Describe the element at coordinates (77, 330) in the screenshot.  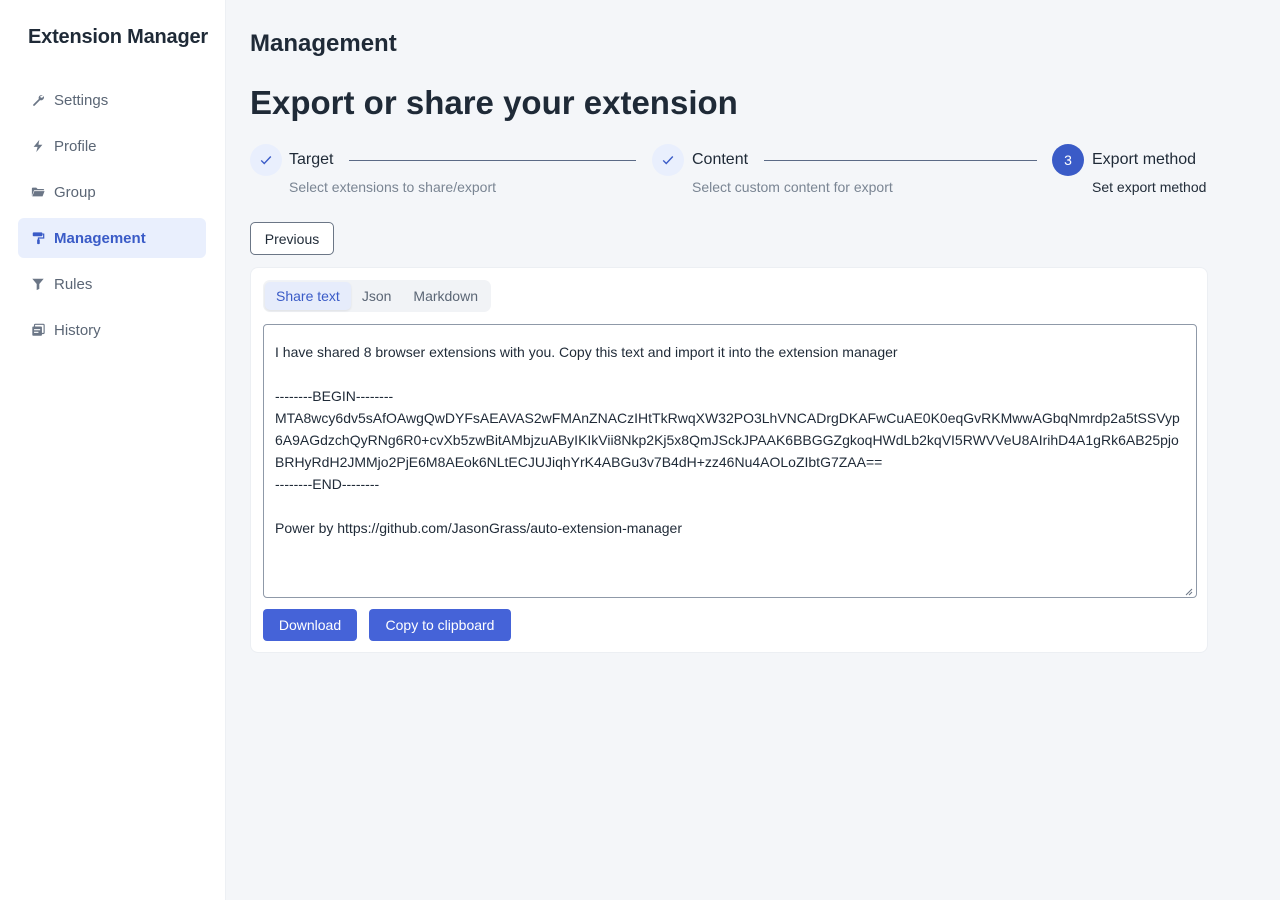
I see `sidebar-item-label: History` at that location.